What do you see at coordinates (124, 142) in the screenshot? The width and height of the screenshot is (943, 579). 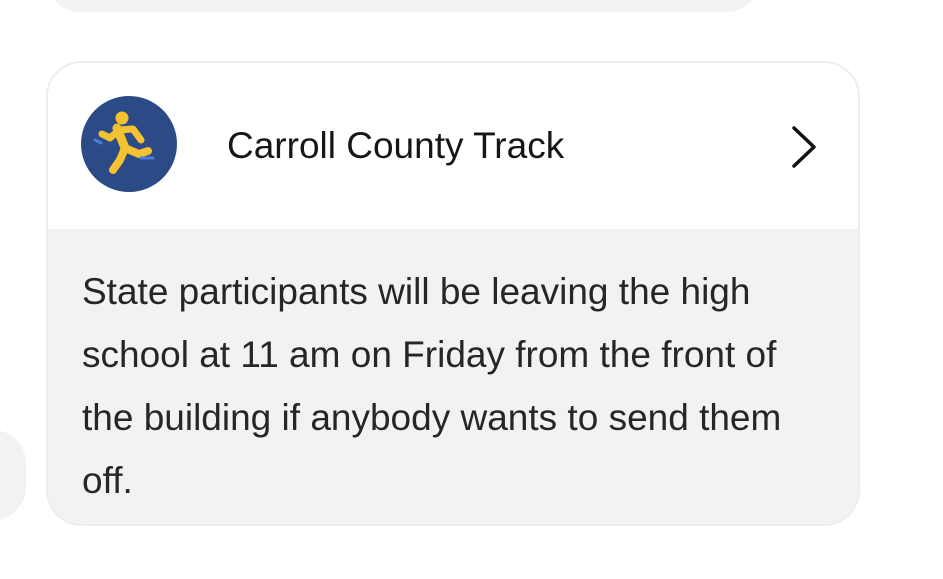 I see `runner-icon` at bounding box center [124, 142].